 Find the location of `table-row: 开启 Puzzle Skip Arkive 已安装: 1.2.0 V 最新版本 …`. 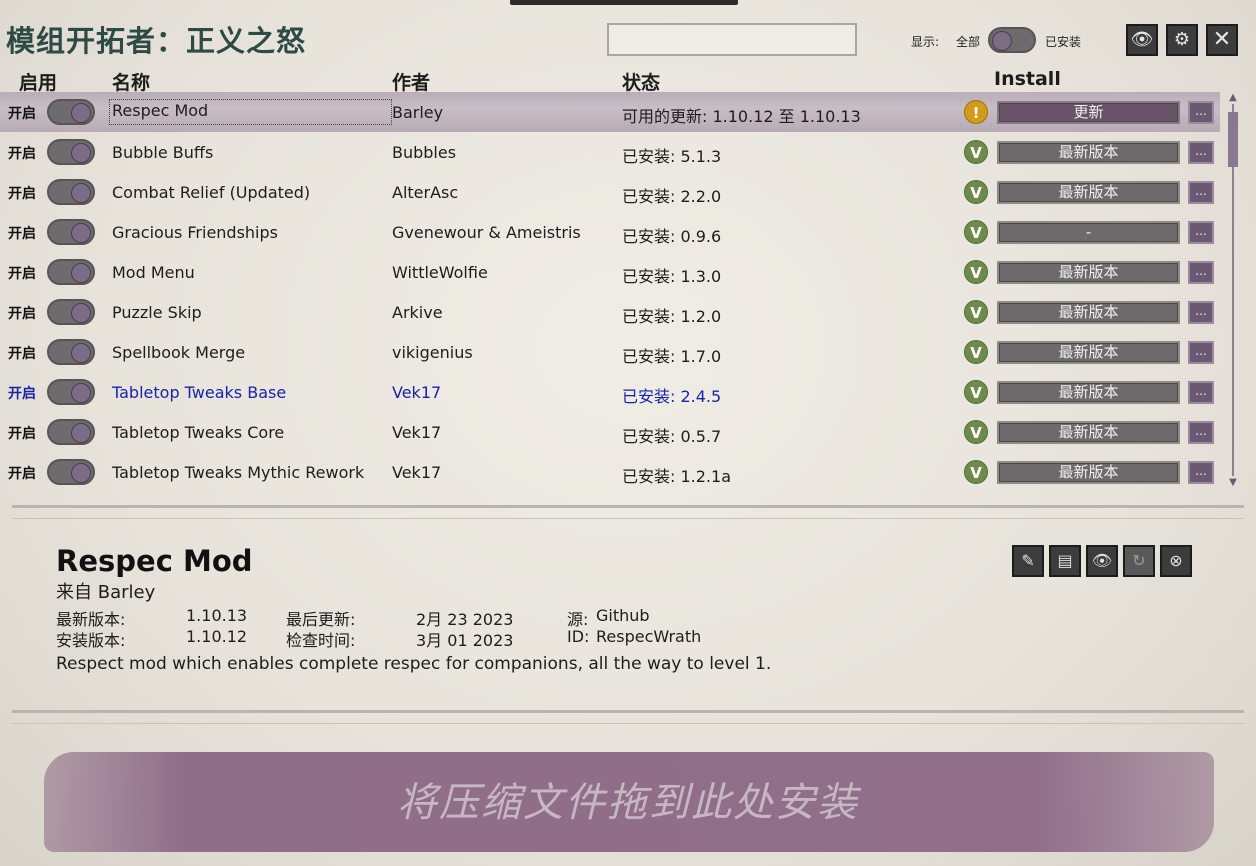

table-row: 开启 Puzzle Skip Arkive 已安装: 1.2.0 V 最新版本 … is located at coordinates (610, 312).